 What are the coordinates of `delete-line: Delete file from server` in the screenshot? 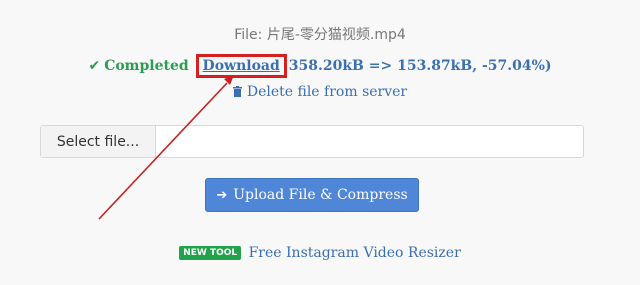 It's located at (320, 92).